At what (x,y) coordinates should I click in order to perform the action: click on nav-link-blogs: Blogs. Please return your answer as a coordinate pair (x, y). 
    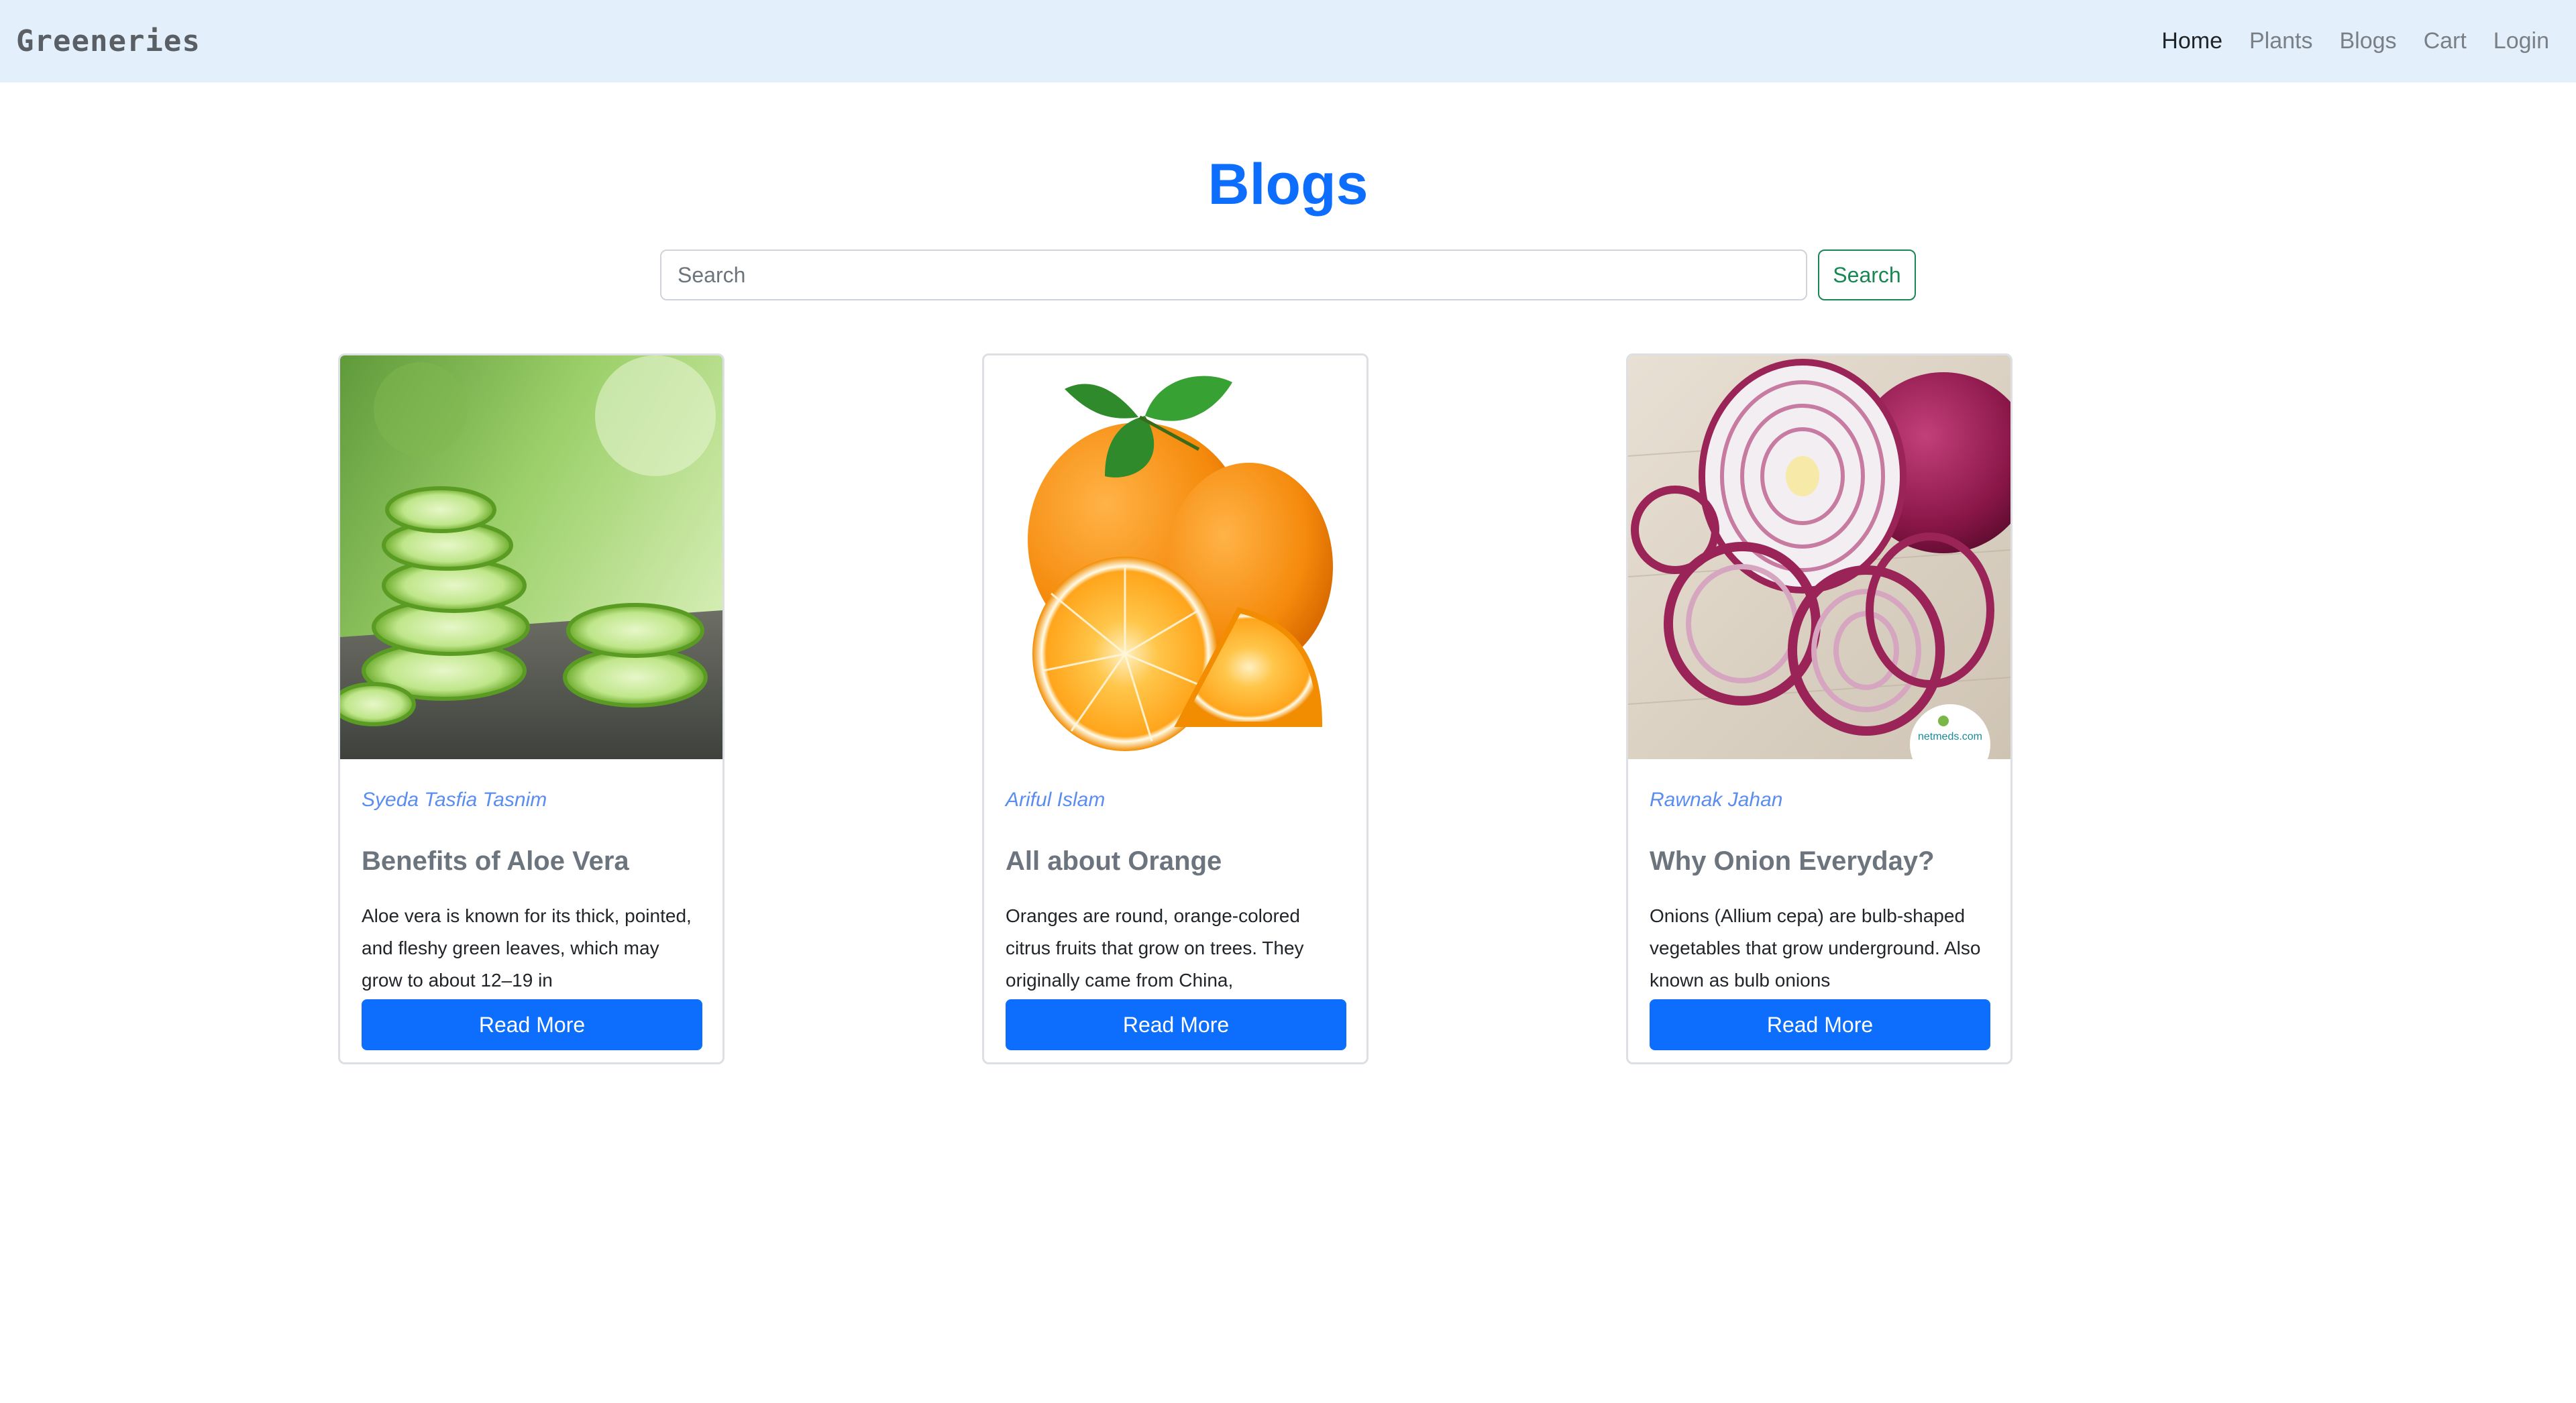
    Looking at the image, I should click on (2368, 41).